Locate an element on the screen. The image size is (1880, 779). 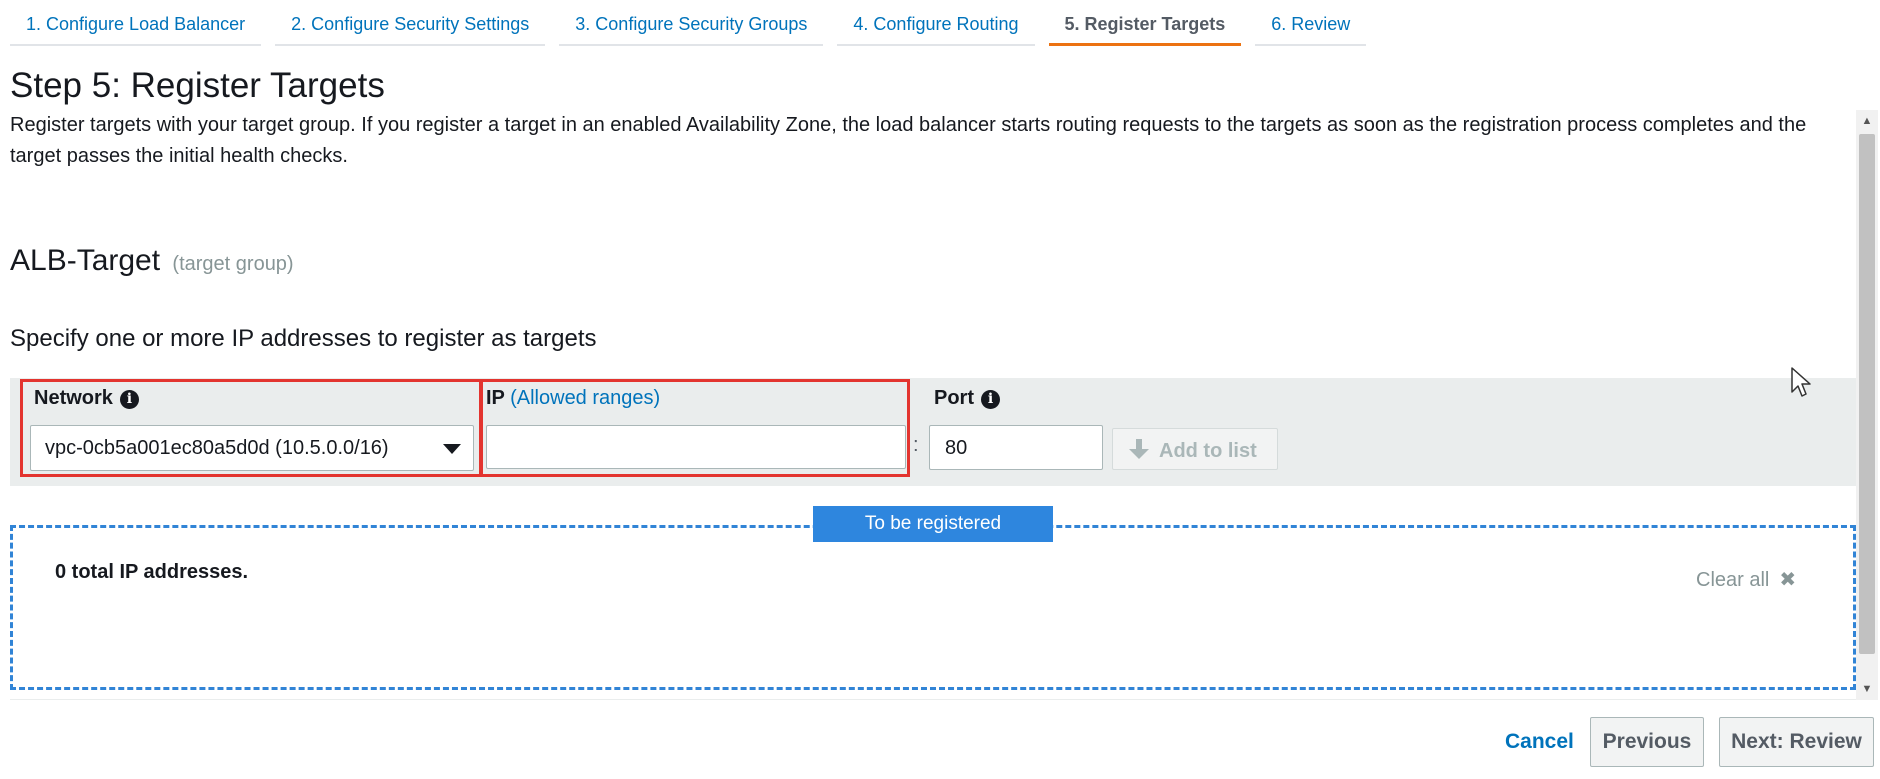
arrow-down-icon is located at coordinates (1139, 450).